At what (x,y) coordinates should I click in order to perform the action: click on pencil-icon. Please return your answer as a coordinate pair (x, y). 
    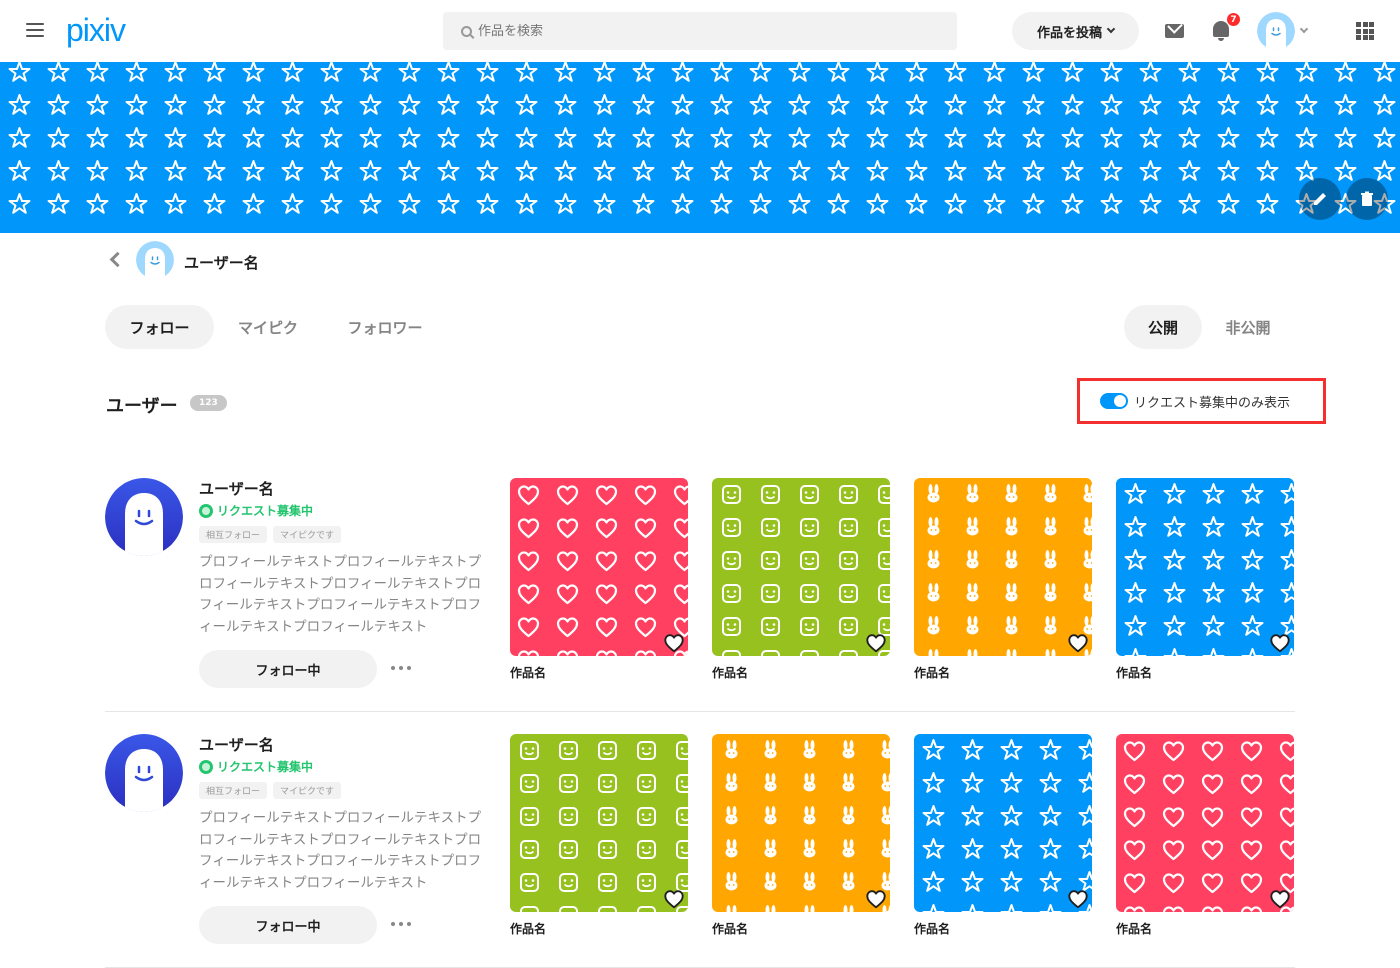
    Looking at the image, I should click on (1320, 199).